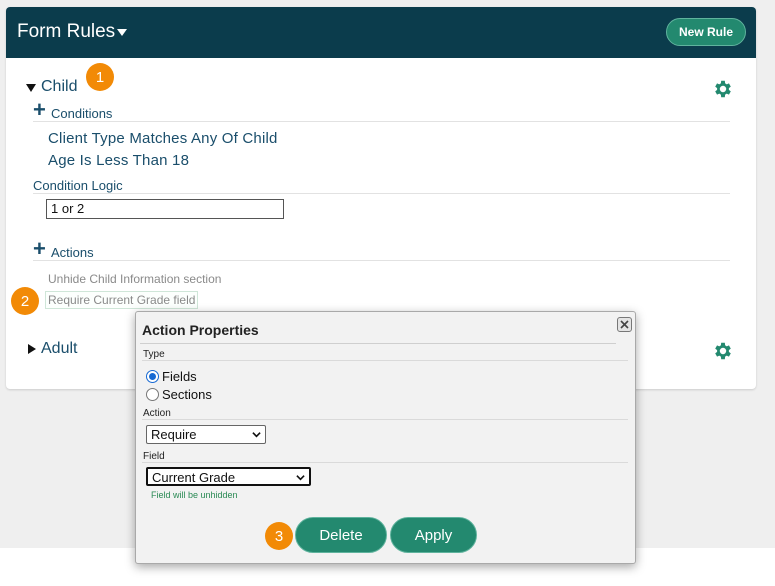  I want to click on action-item-selected: Require Current Grade field, so click(122, 300).